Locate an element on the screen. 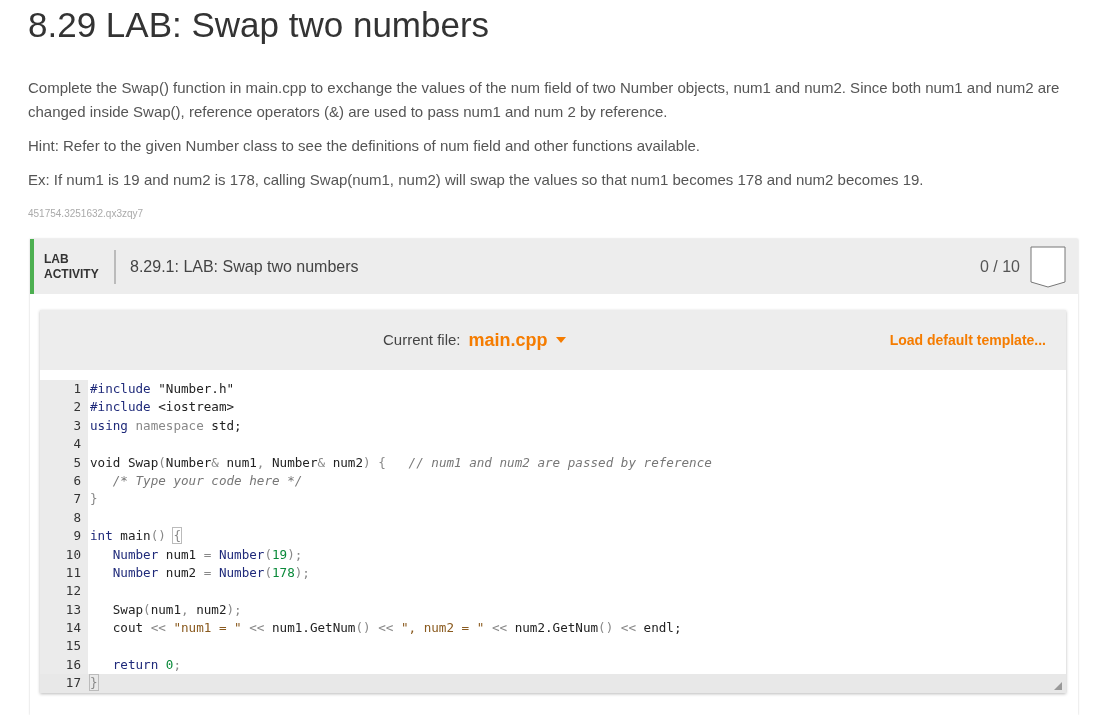 The width and height of the screenshot is (1111, 715). code-line: } is located at coordinates (94, 499).